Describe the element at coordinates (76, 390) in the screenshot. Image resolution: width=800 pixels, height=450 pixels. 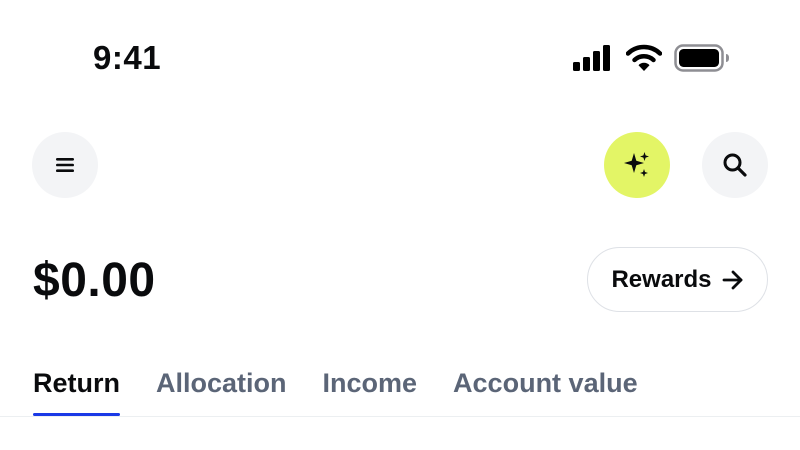
I see `tab-return: Return` at that location.